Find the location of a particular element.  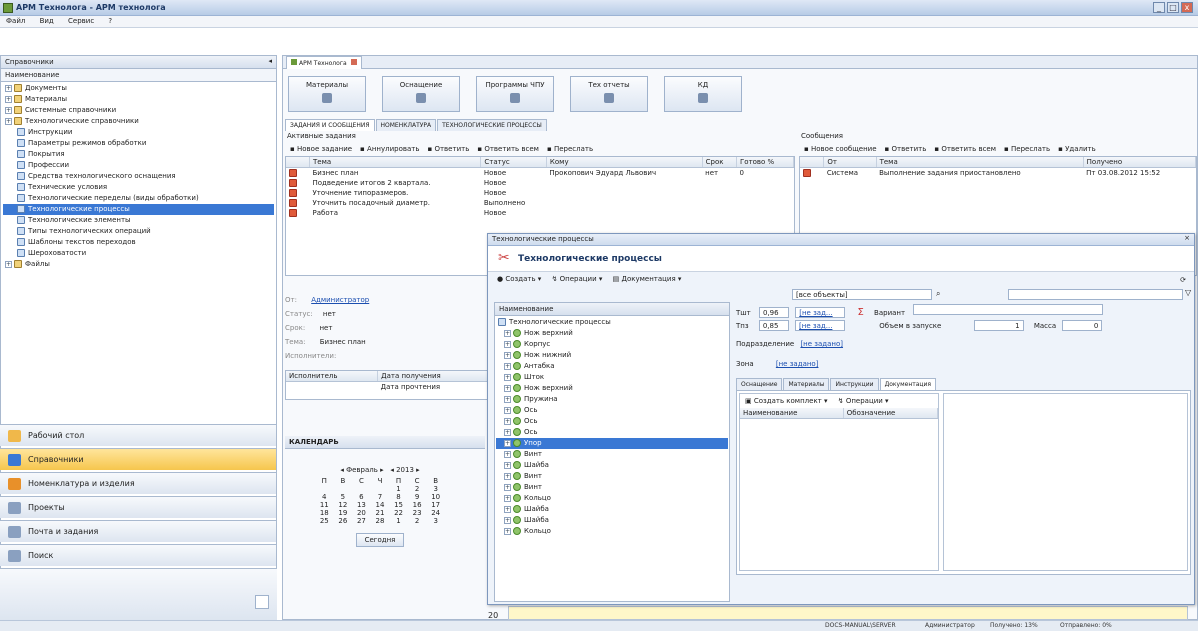

calendar-day: 12 is located at coordinates (343, 505).